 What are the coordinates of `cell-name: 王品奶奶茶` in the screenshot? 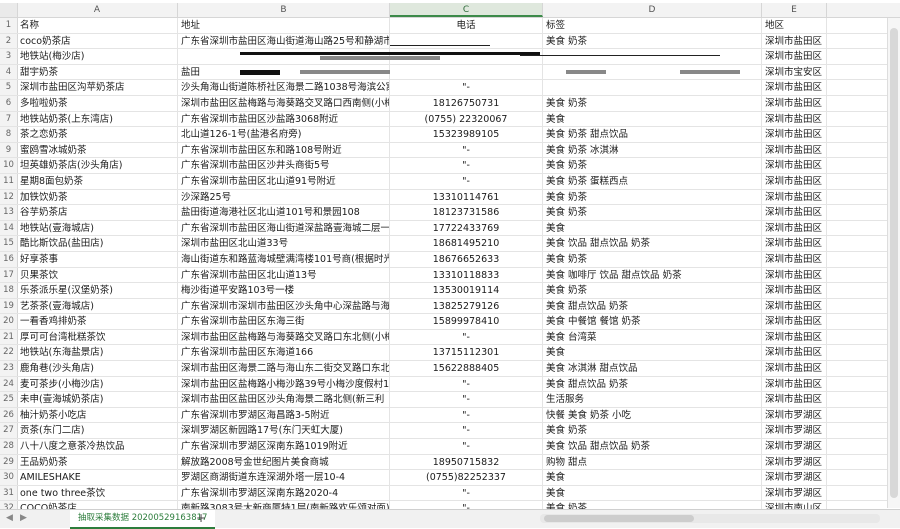 It's located at (97, 462).